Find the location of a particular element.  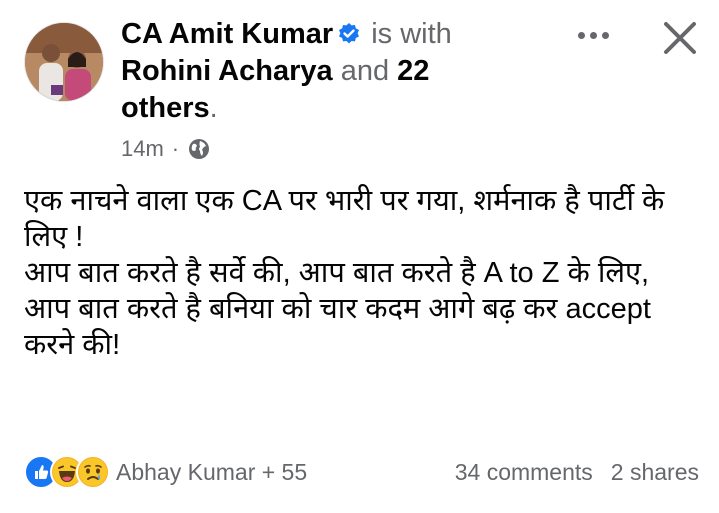

verified-badge-icon is located at coordinates (349, 31).